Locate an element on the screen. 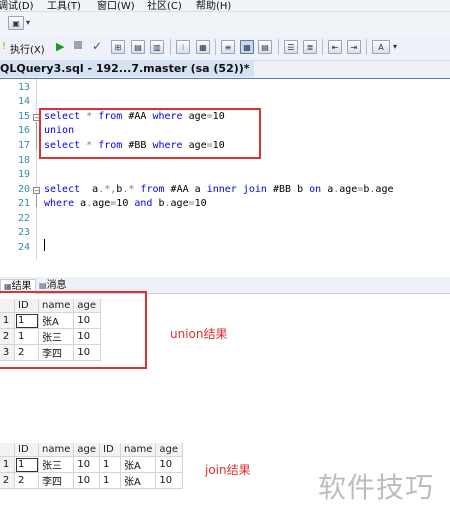  table-row: 2 2 李四 10 1 张A 10 is located at coordinates (92, 480).